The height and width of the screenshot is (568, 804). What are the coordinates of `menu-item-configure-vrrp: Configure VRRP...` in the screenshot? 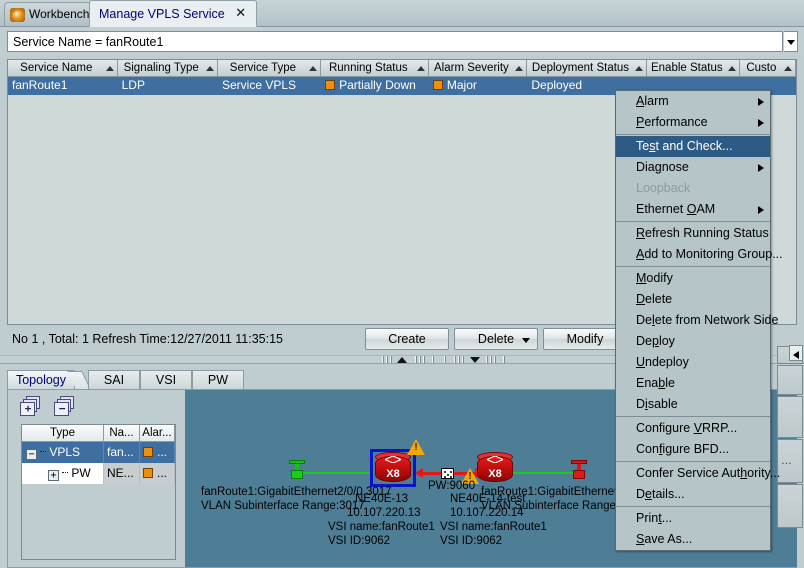 It's located at (693, 428).